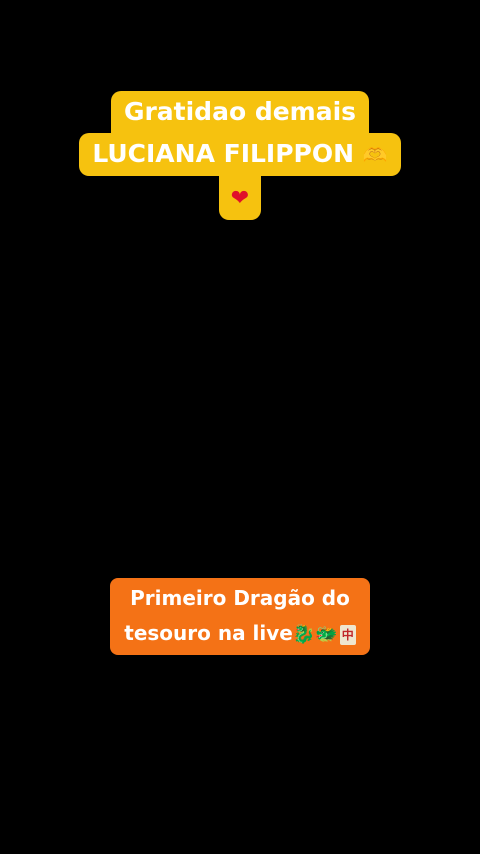 This screenshot has height=854, width=480. Describe the element at coordinates (347, 634) in the screenshot. I see `mahjong-tile-icon: 中` at that location.